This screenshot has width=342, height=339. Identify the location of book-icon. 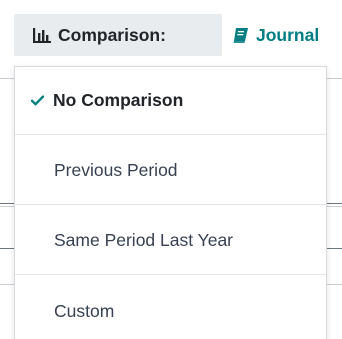
(241, 35).